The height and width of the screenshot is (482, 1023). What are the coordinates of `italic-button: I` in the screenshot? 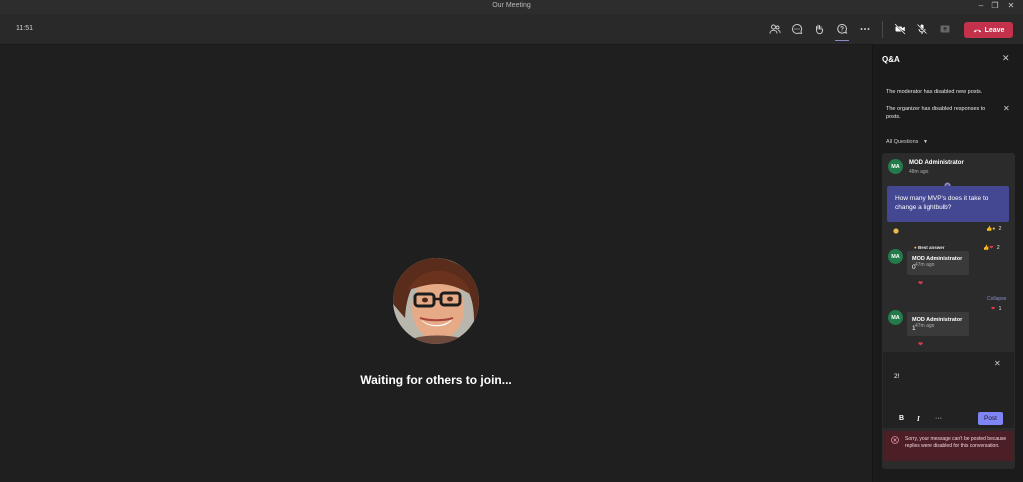 It's located at (918, 419).